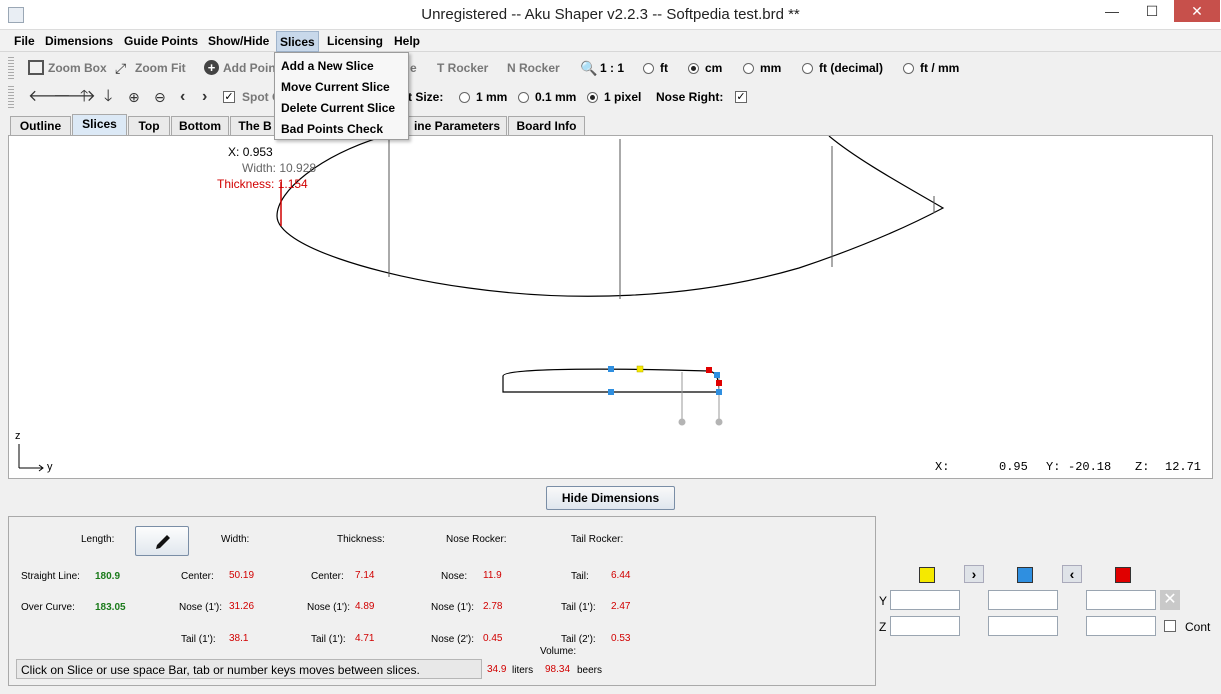 The width and height of the screenshot is (1221, 694). Describe the element at coordinates (426, 97) in the screenshot. I see `step-size-label: t Size:` at that location.